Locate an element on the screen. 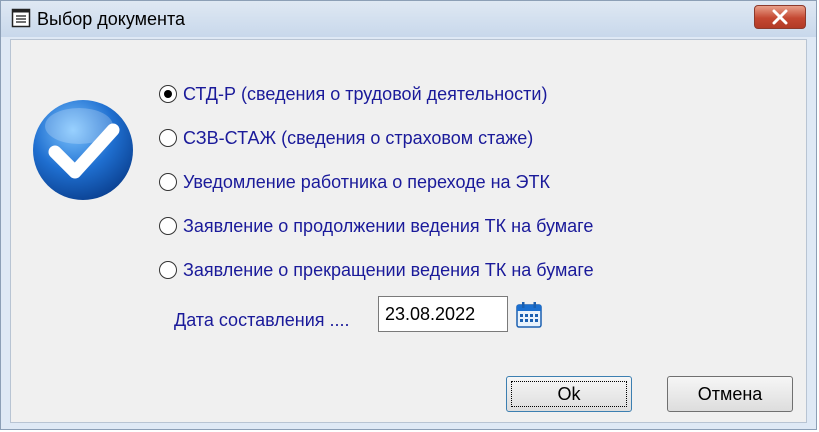  calendar-button is located at coordinates (529, 315).